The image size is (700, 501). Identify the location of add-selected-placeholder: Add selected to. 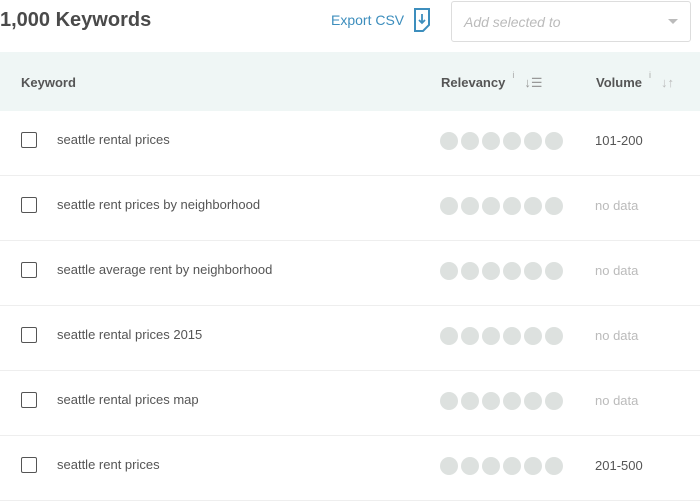
(512, 21).